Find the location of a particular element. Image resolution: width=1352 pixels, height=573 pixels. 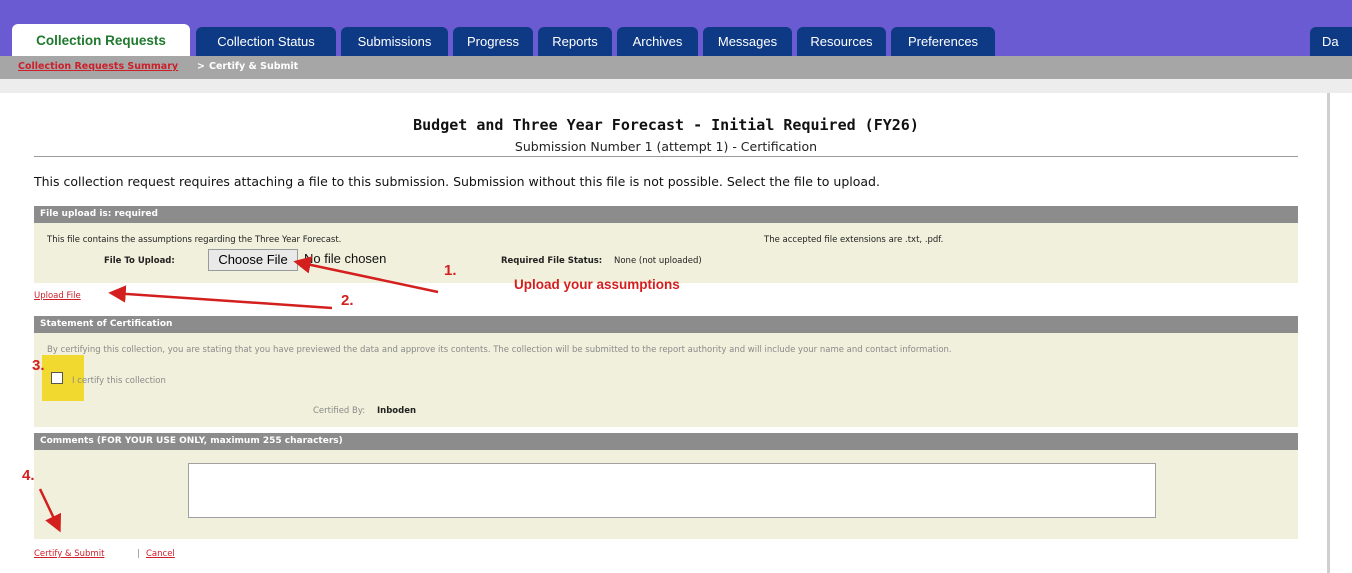

breadcrumb-current: Certify & Submit is located at coordinates (254, 66).